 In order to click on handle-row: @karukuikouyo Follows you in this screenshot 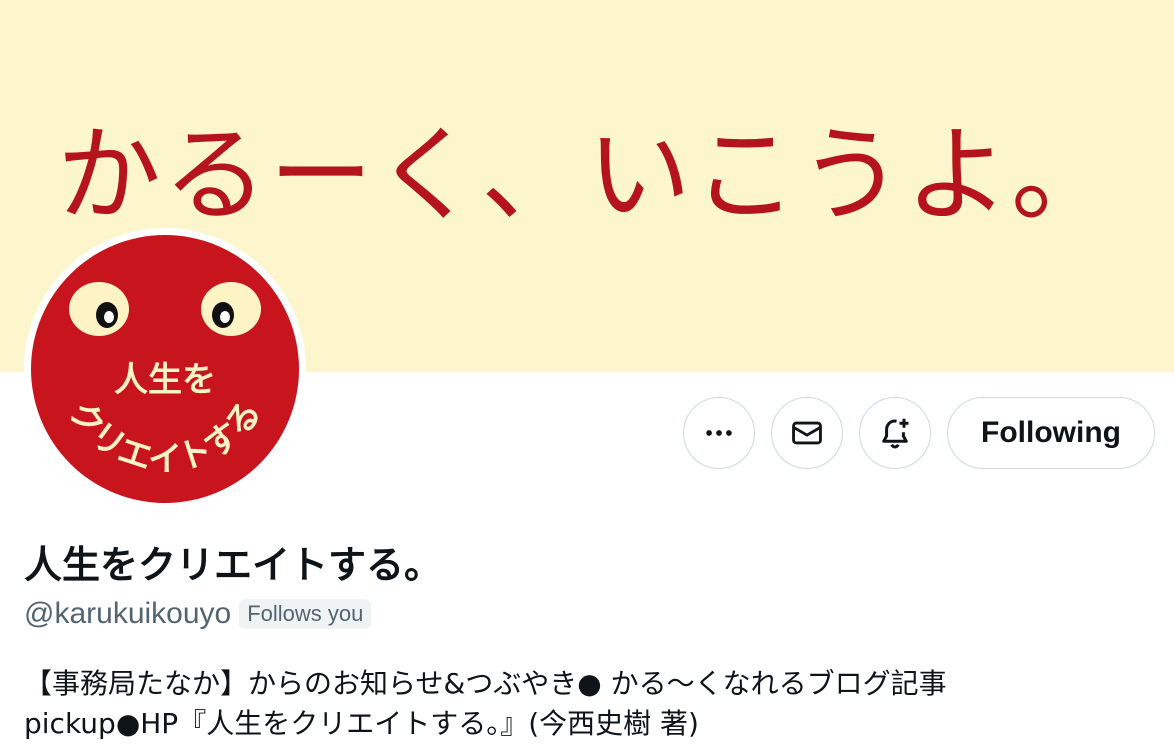, I will do `click(198, 614)`.